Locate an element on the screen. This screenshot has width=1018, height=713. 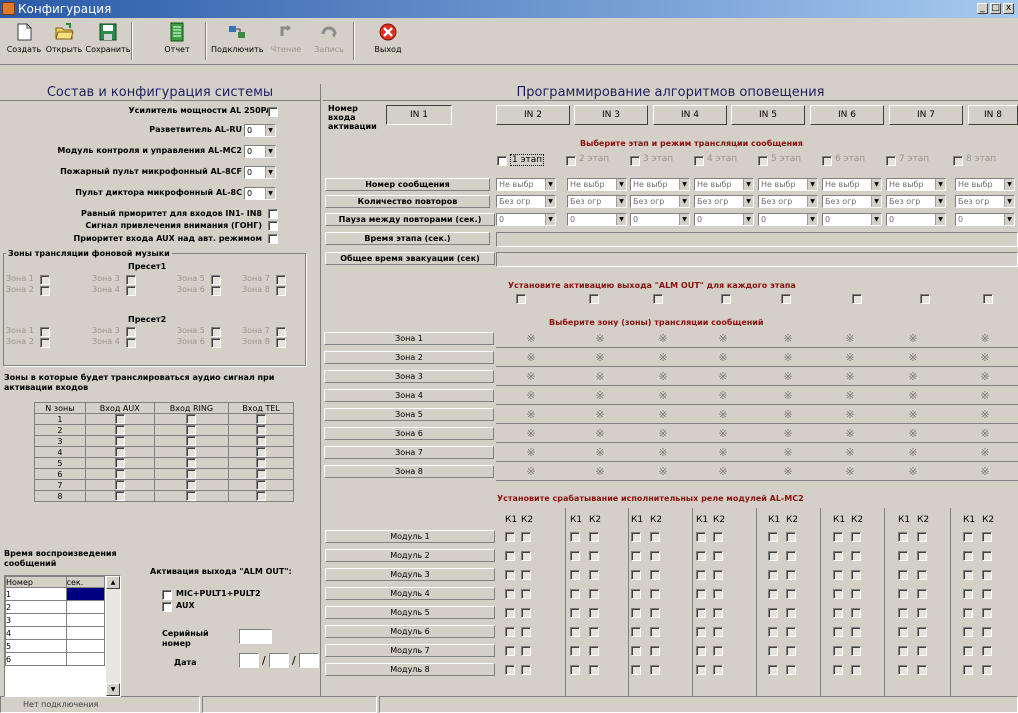
dictor-pult-count-select: 0 ▼ is located at coordinates (260, 193).